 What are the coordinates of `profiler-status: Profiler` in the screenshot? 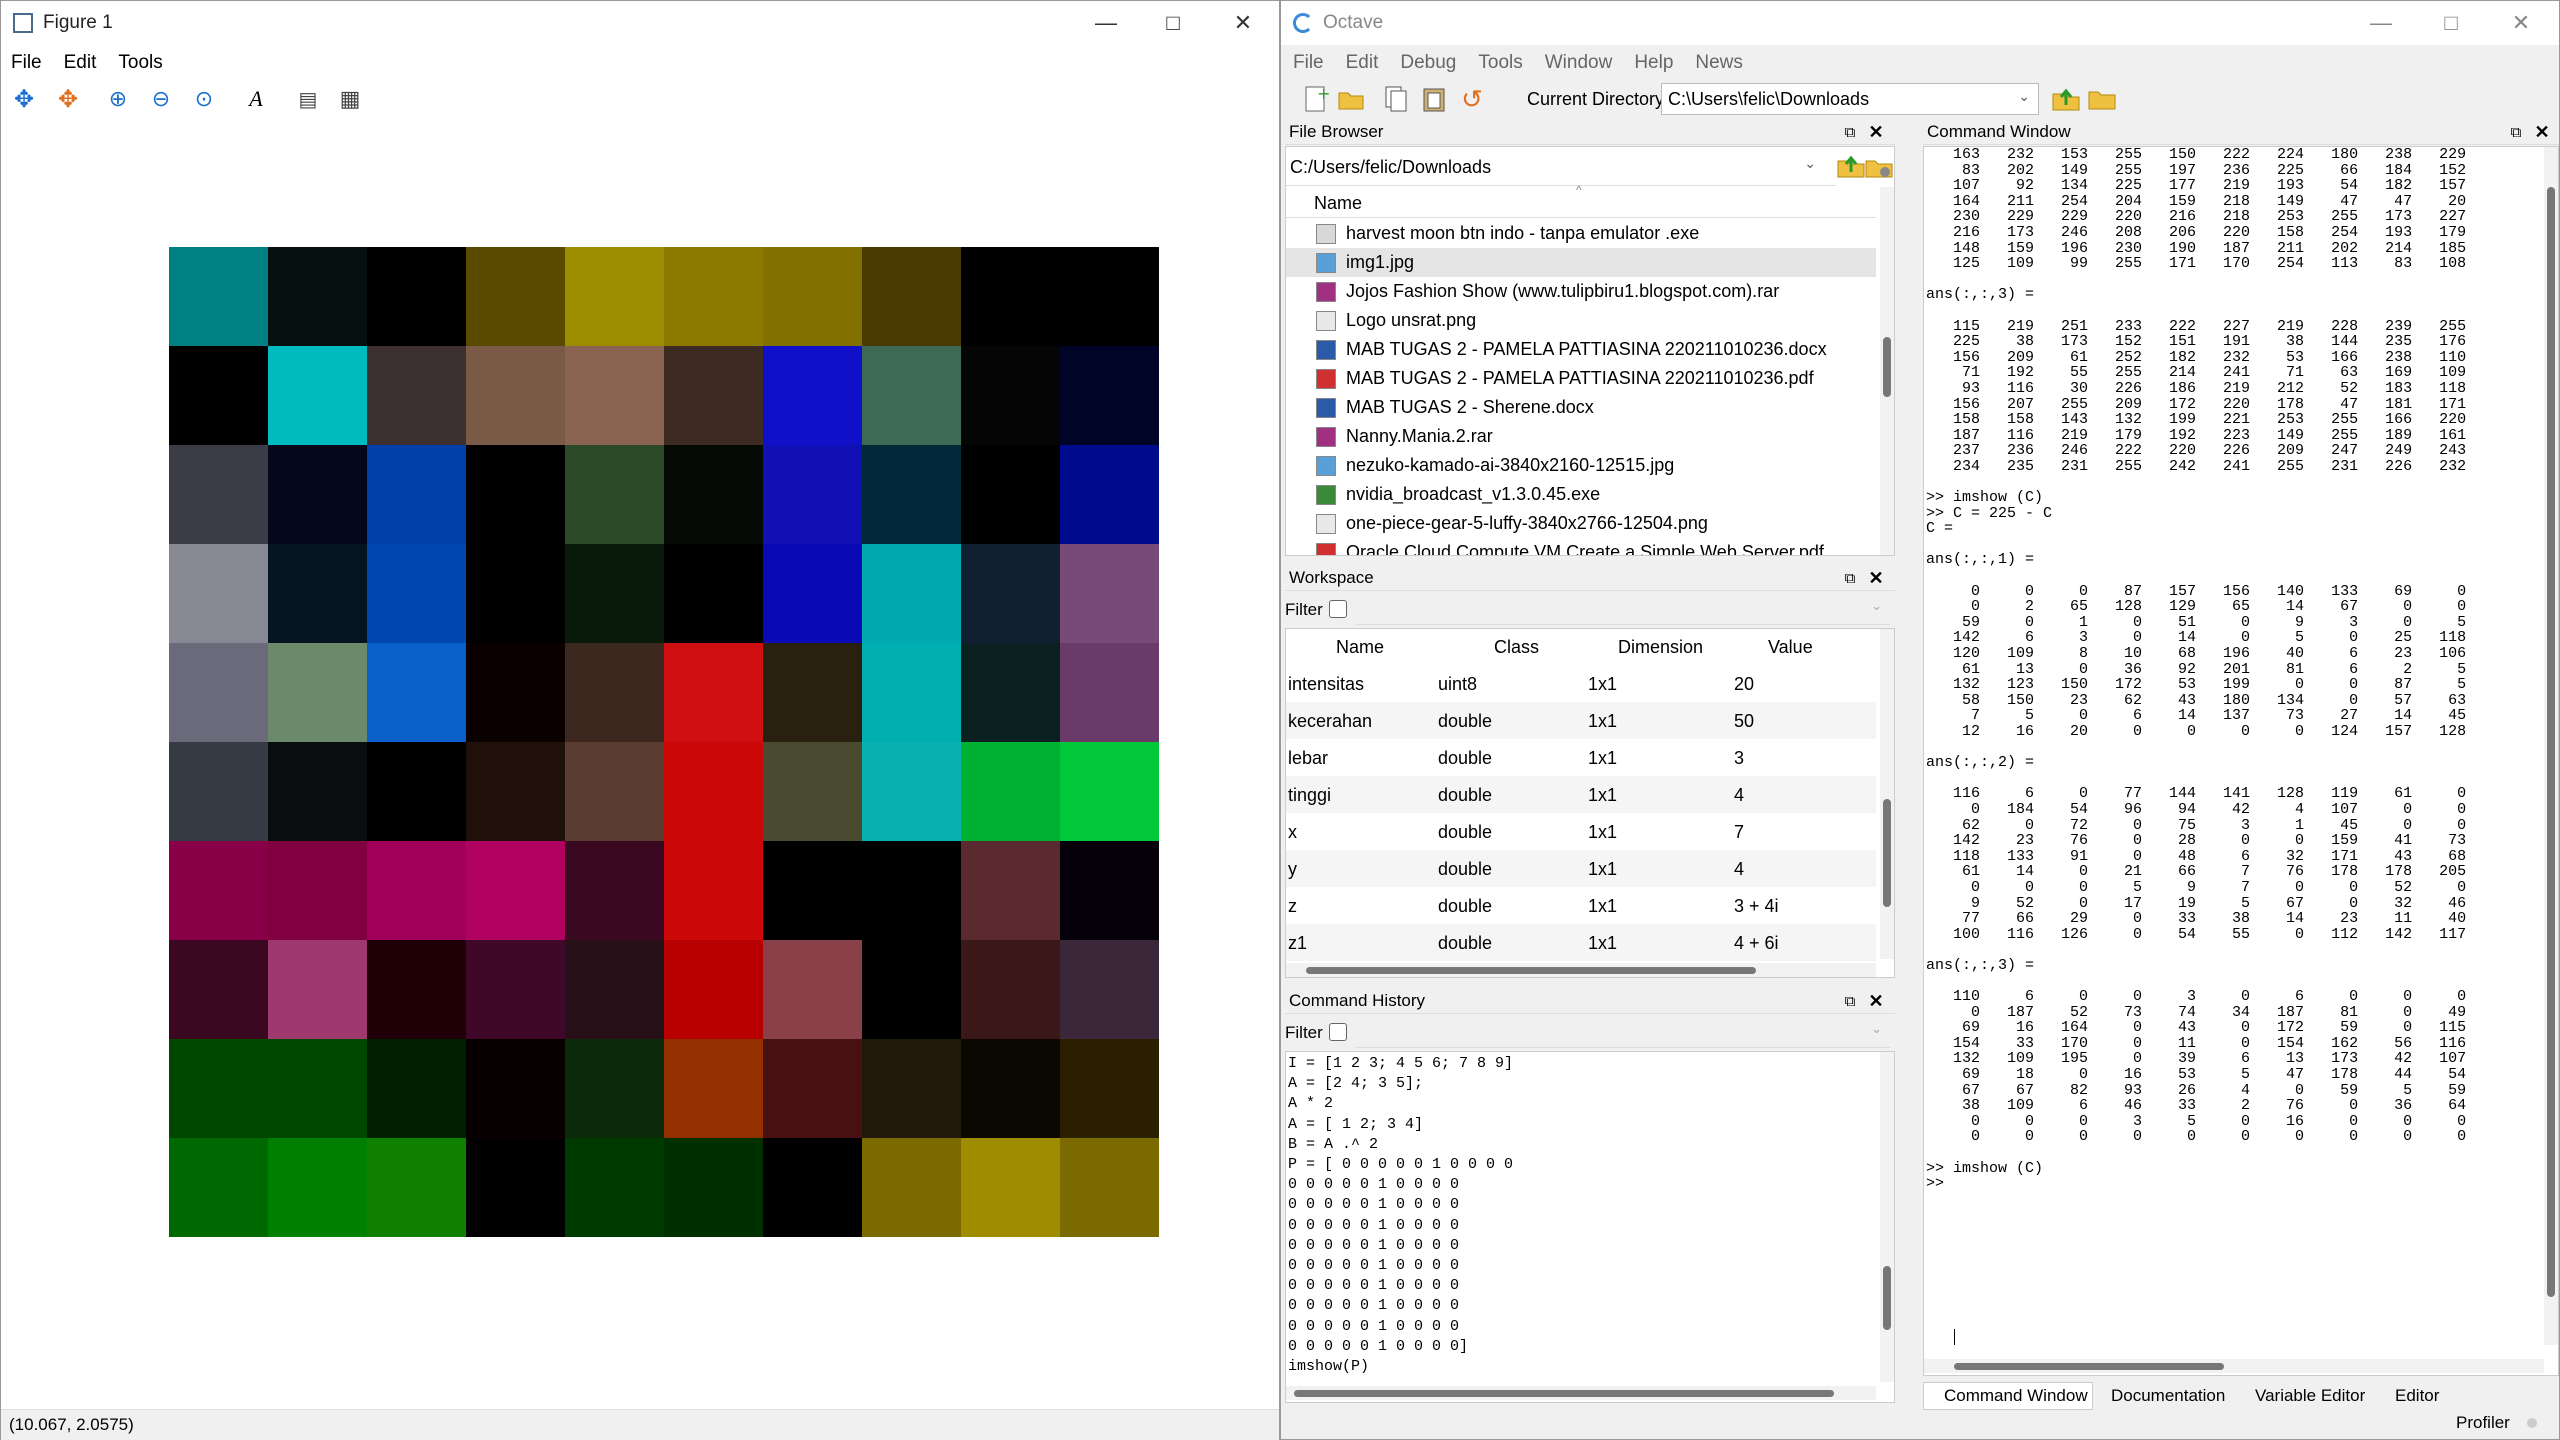 It's located at (2483, 1423).